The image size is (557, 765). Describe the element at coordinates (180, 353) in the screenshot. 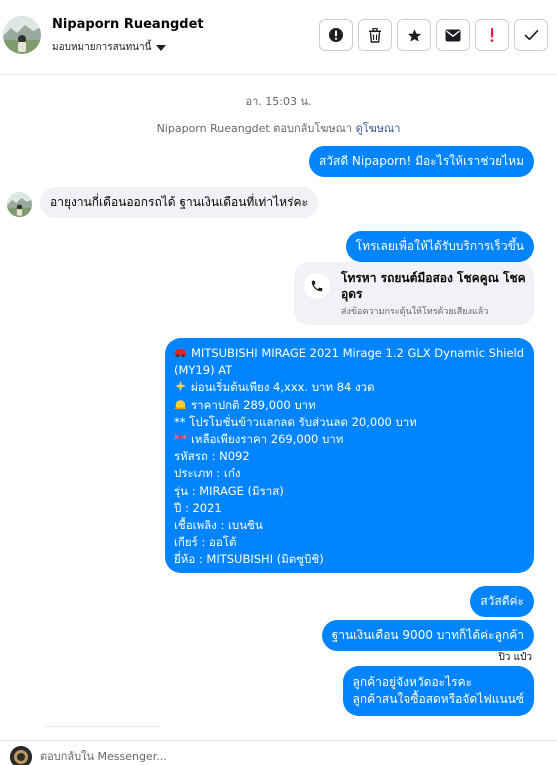

I see `car-icon` at that location.